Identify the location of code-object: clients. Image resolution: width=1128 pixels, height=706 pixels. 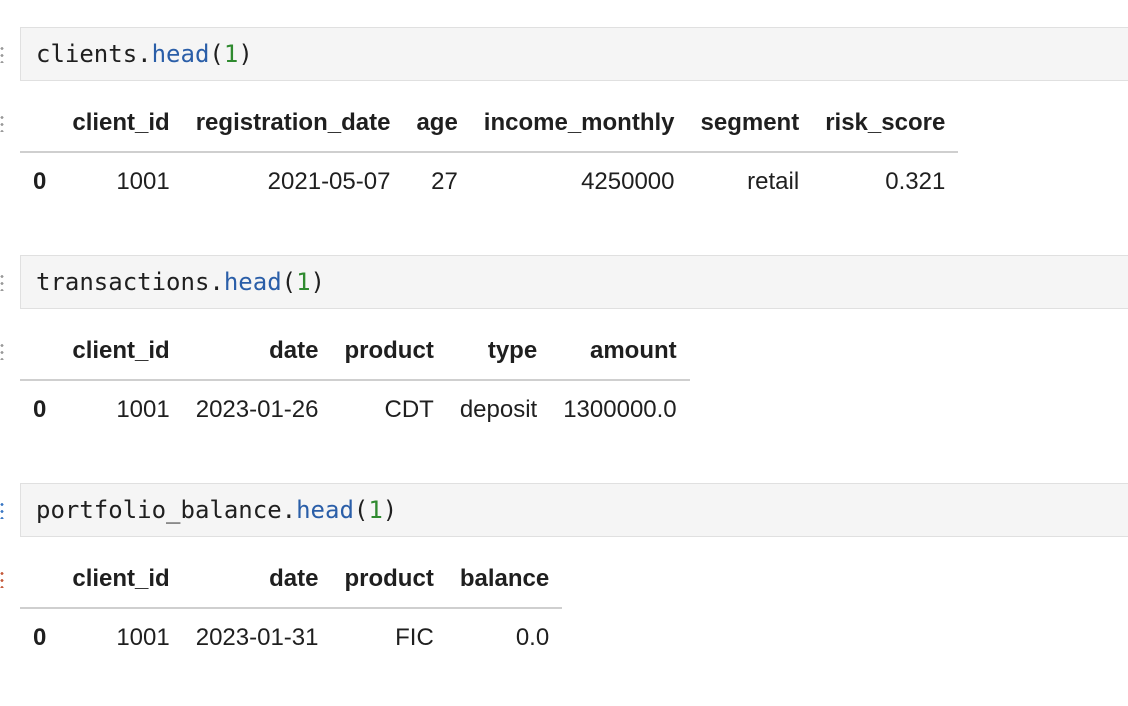
(87, 54).